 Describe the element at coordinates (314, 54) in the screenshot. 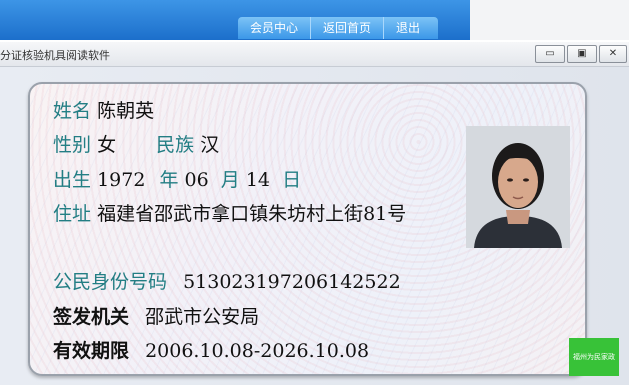

I see `window-titlebar: 分证核验机具阅读软件 ▭ ▣ ✕` at that location.